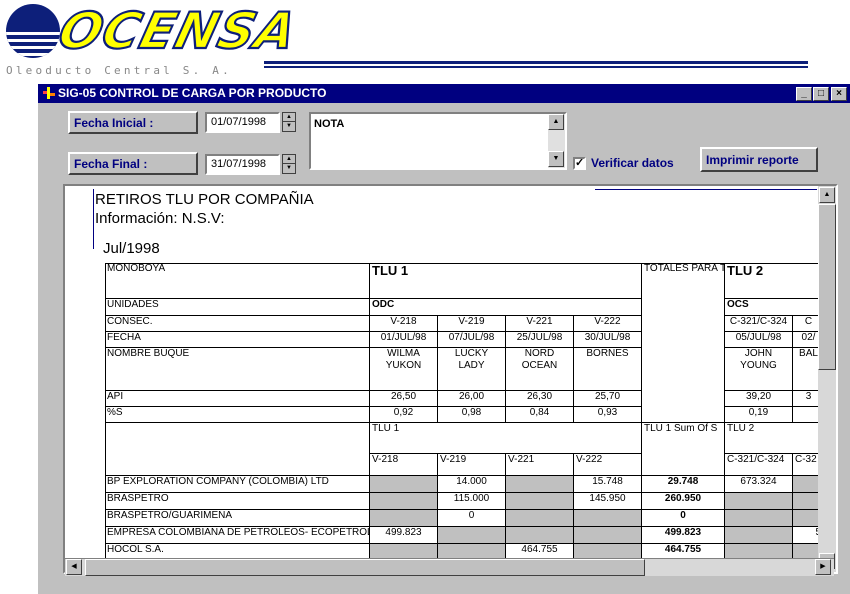 This screenshot has width=850, height=594. Describe the element at coordinates (404, 399) in the screenshot. I see `tlu1-api: 26,50` at that location.